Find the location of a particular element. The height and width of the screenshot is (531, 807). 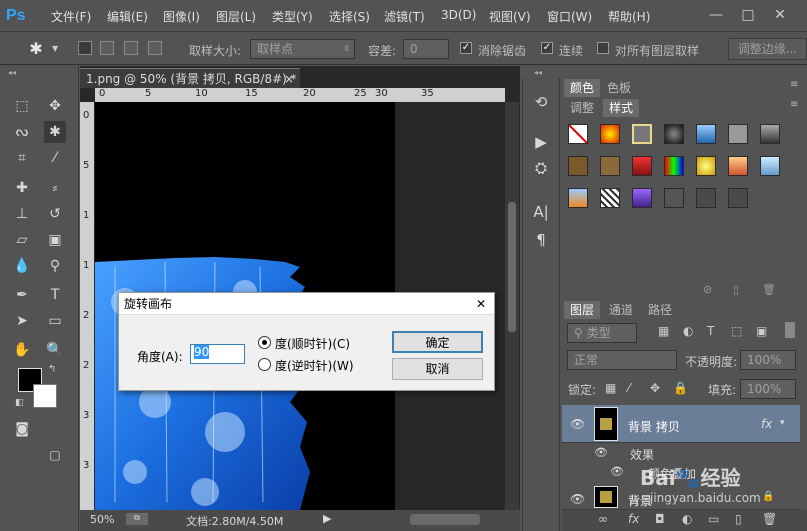

layer-name: 背景 is located at coordinates (640, 500).